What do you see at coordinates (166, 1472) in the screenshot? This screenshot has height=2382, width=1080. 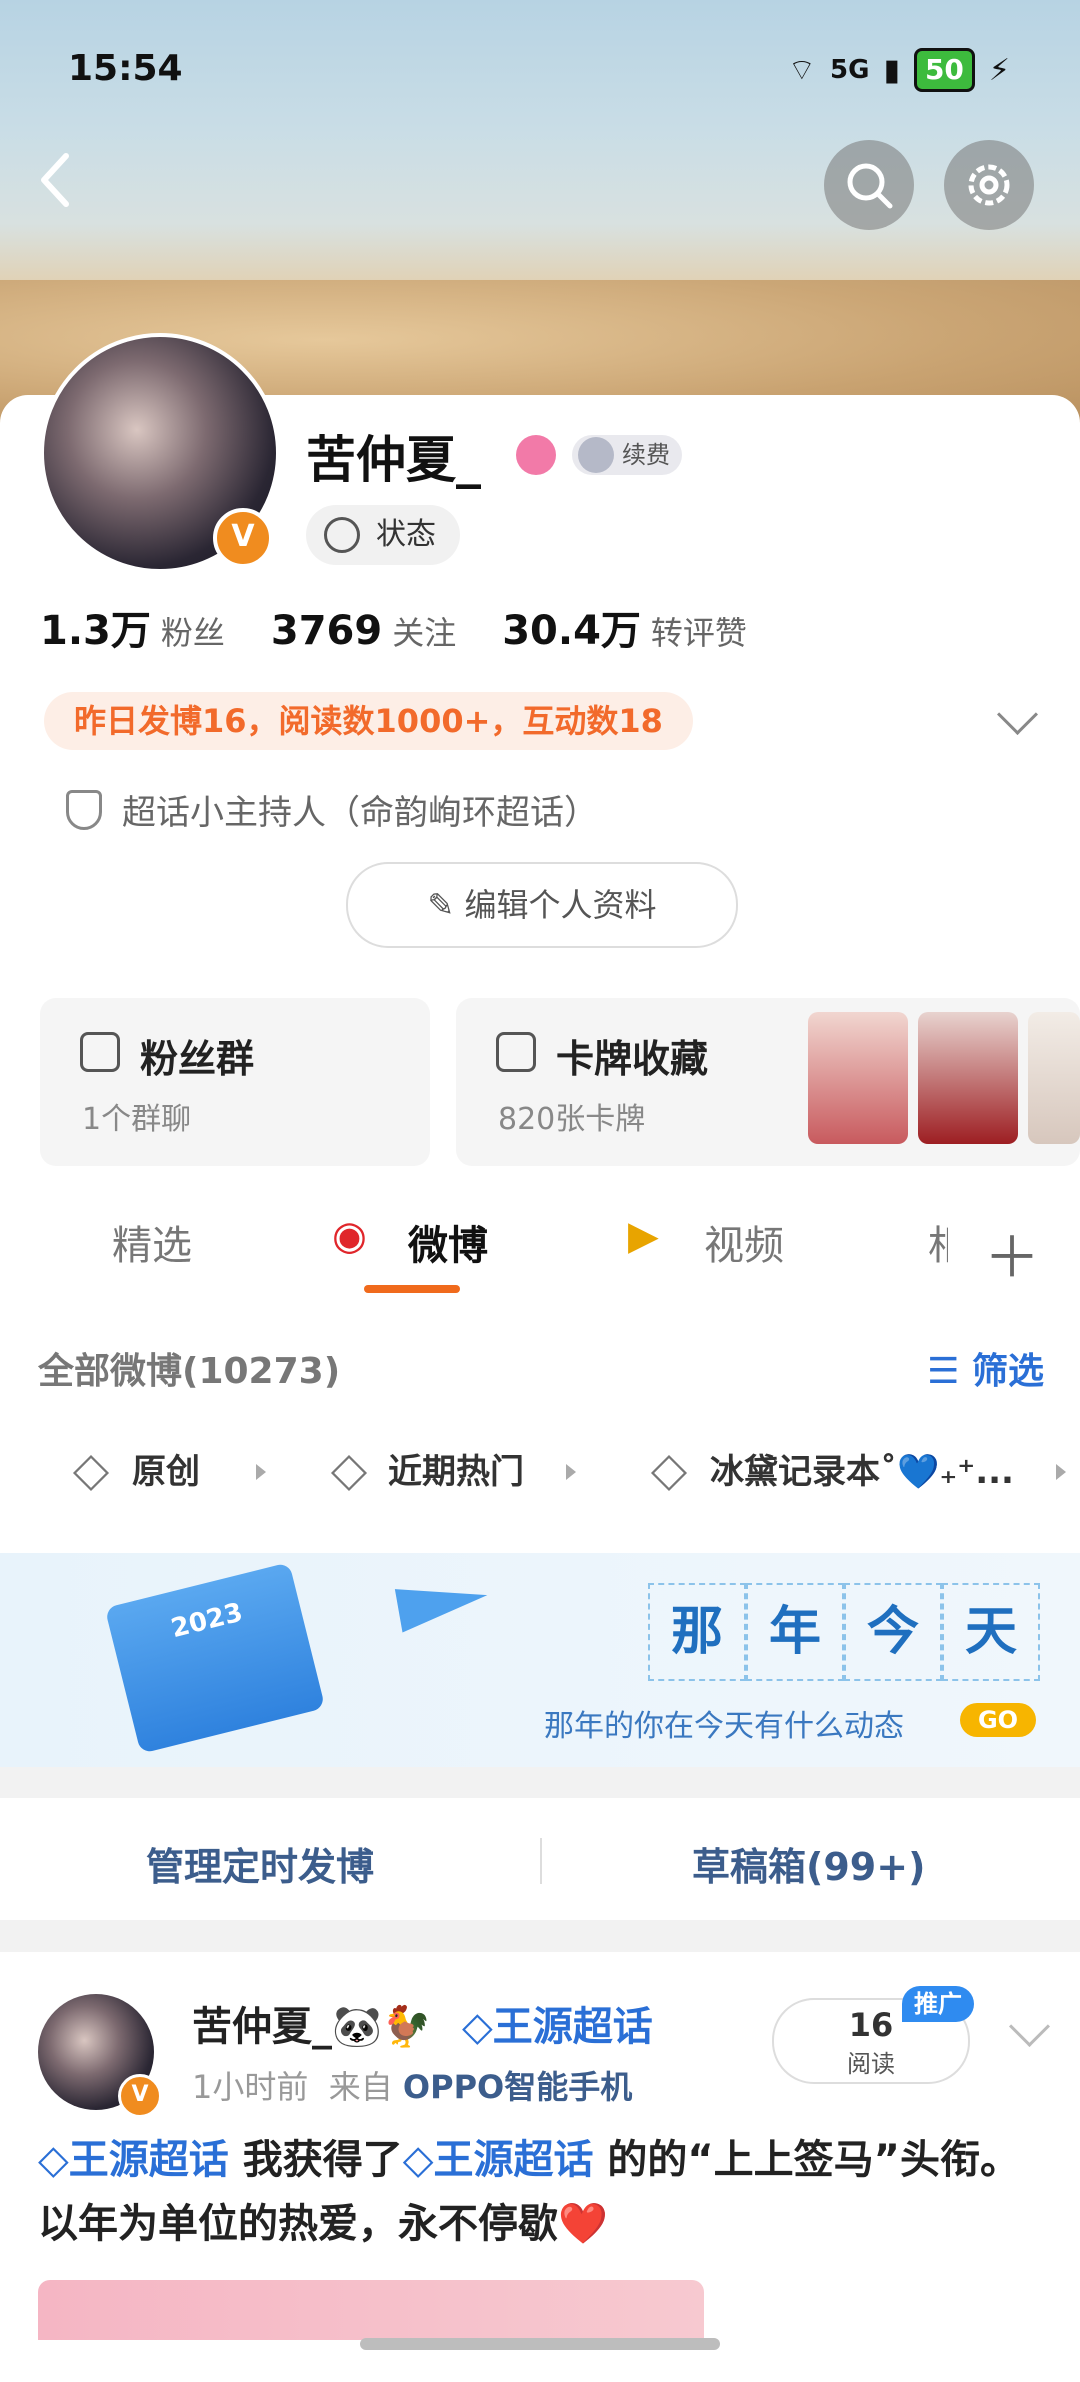 I see `chip-original-label: 原创` at bounding box center [166, 1472].